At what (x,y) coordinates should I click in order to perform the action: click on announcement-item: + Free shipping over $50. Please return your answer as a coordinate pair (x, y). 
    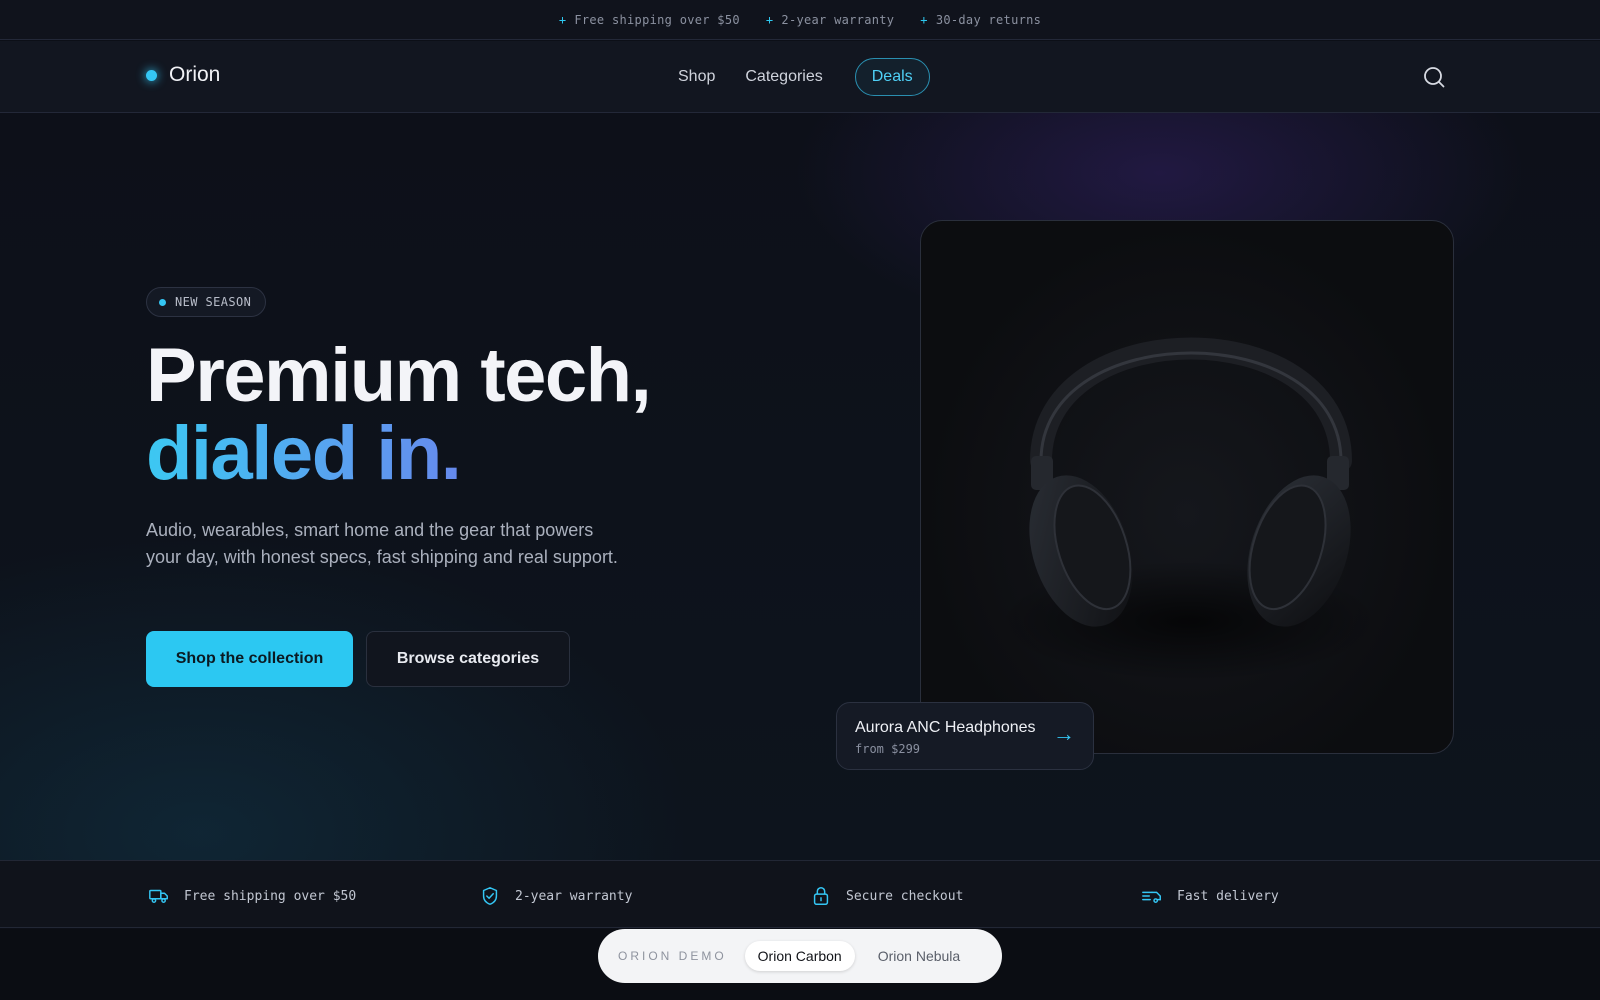
    Looking at the image, I should click on (649, 20).